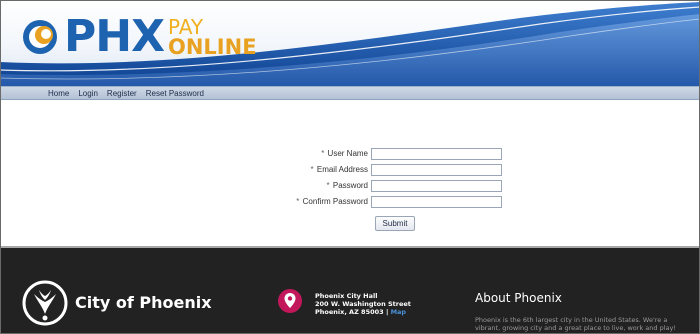 Image resolution: width=700 pixels, height=334 pixels. Describe the element at coordinates (290, 301) in the screenshot. I see `location-pin-icon` at that location.